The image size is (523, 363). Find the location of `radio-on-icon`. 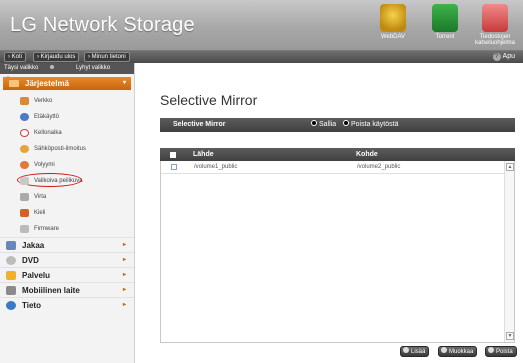

radio-on-icon is located at coordinates (314, 123).